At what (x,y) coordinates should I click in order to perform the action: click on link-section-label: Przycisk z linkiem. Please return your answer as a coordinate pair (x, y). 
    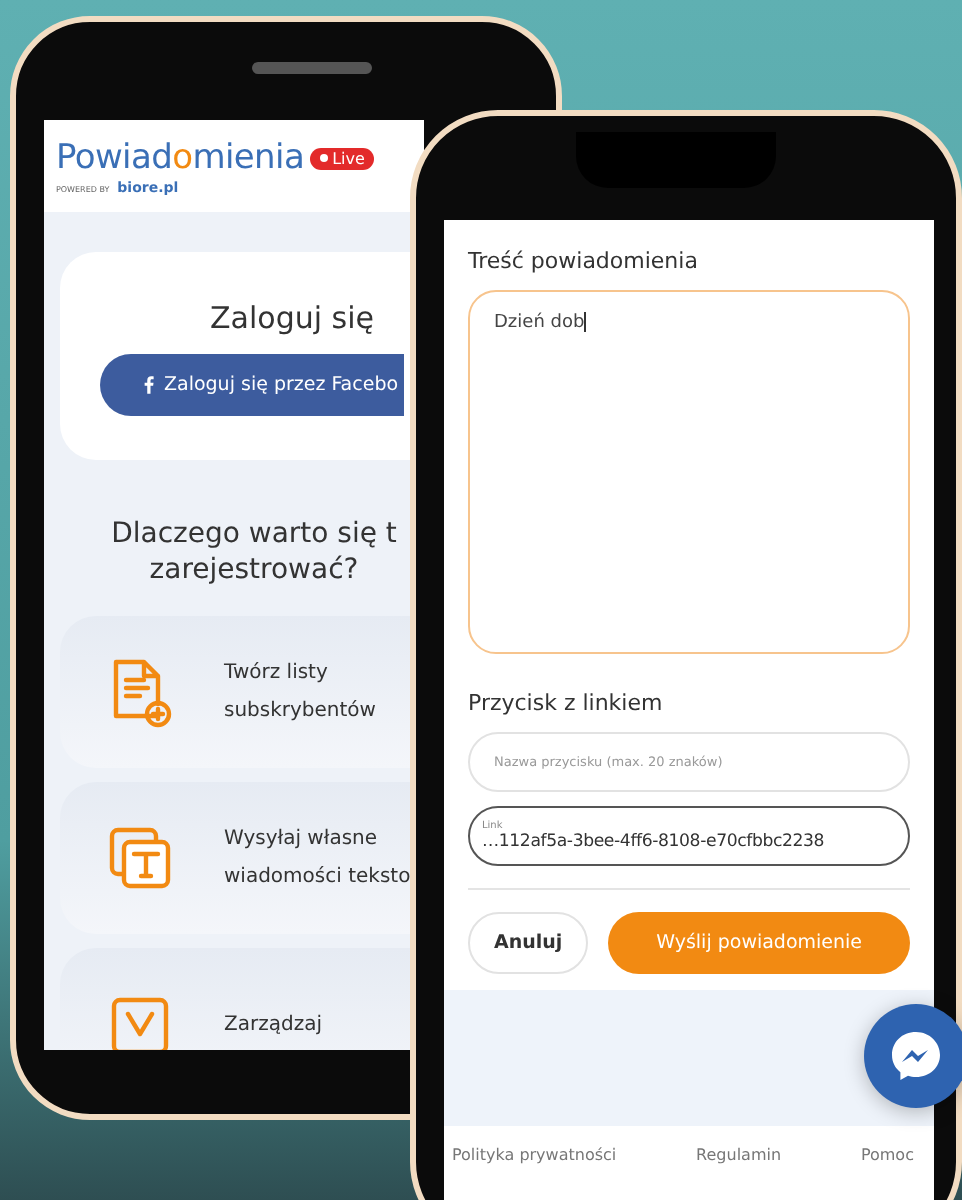
    Looking at the image, I should click on (566, 703).